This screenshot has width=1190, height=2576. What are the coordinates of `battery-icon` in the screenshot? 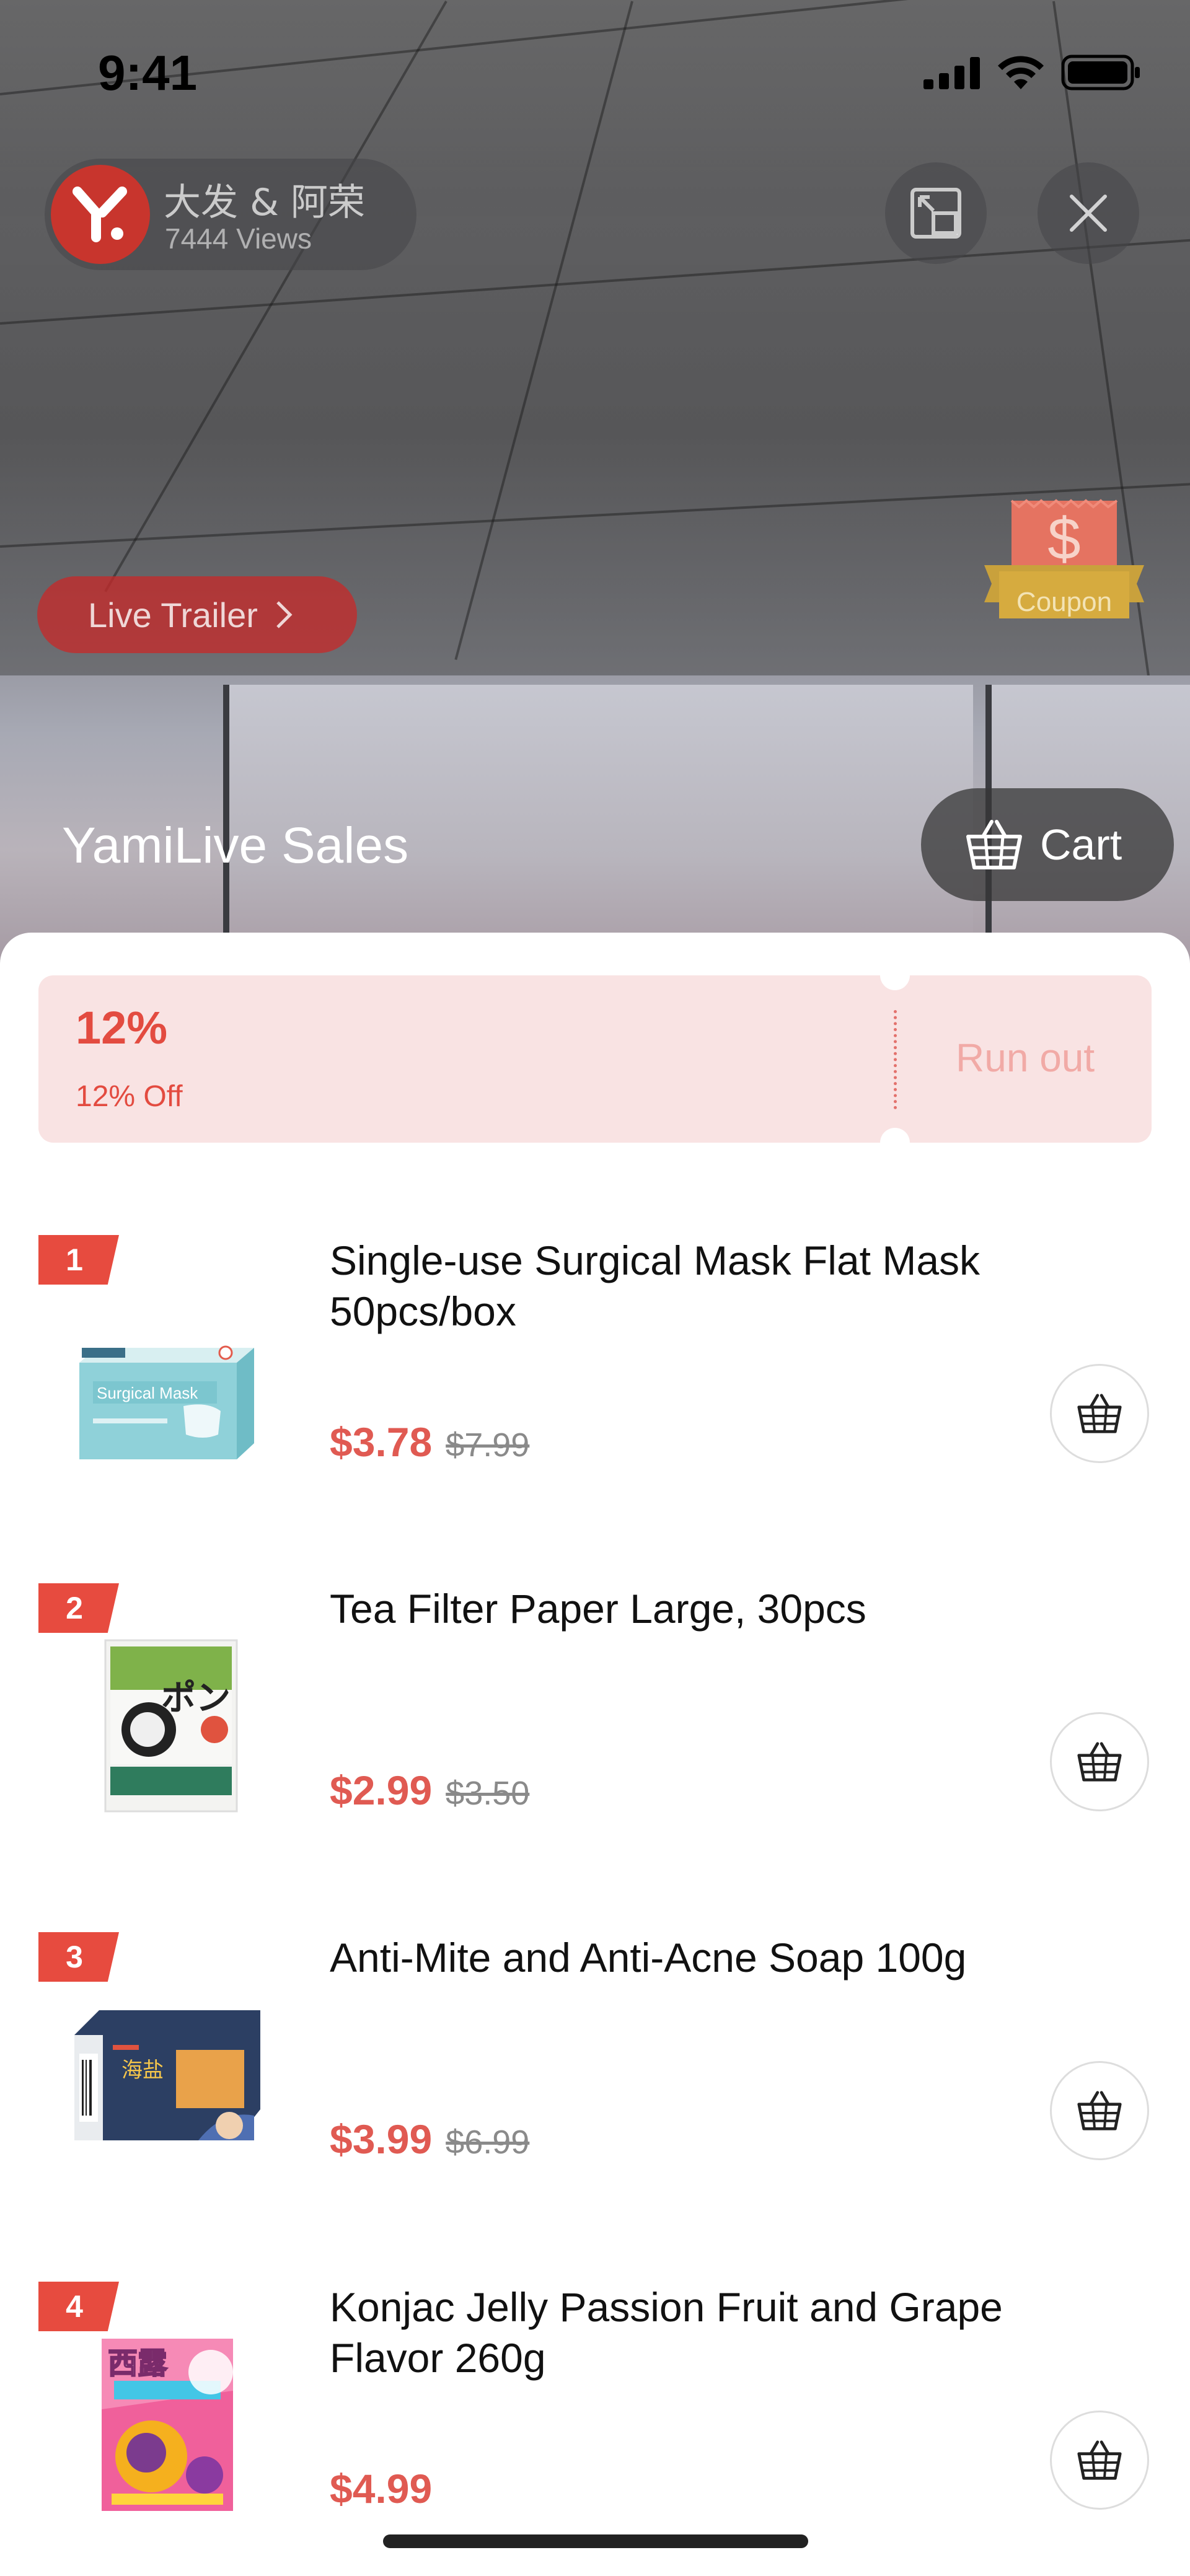 It's located at (1100, 72).